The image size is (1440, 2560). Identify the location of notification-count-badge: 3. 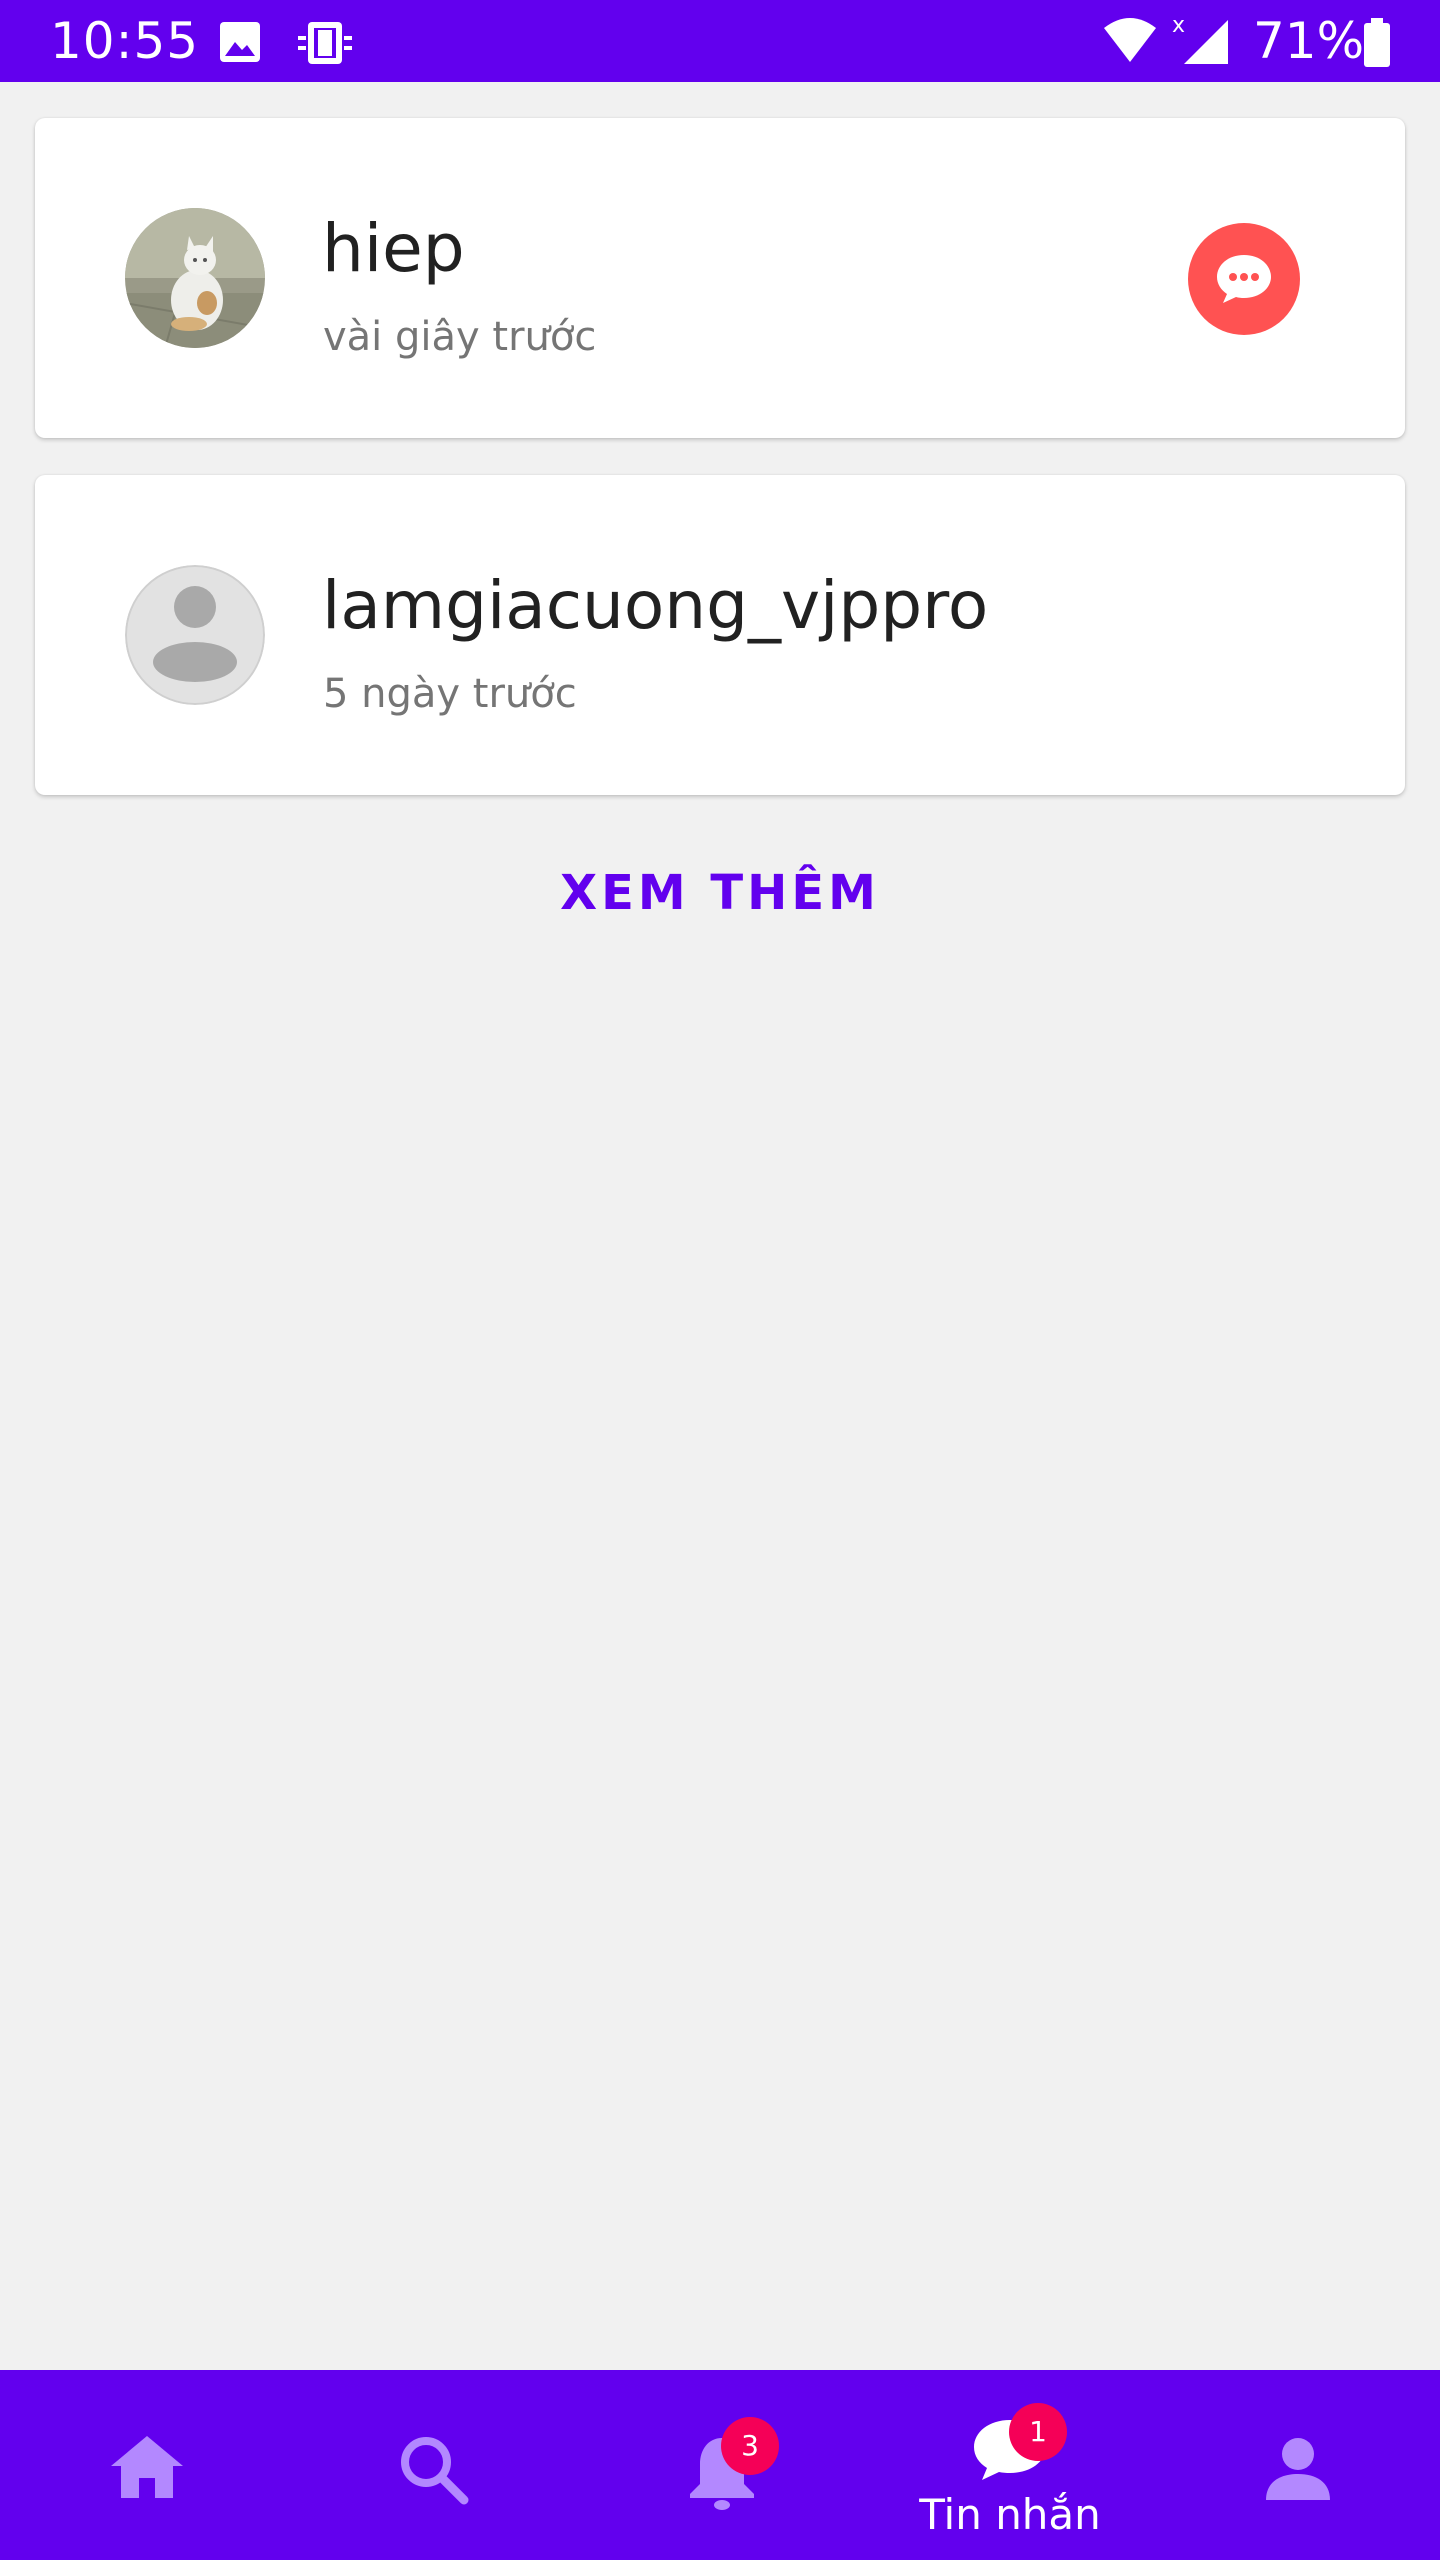
(750, 2446).